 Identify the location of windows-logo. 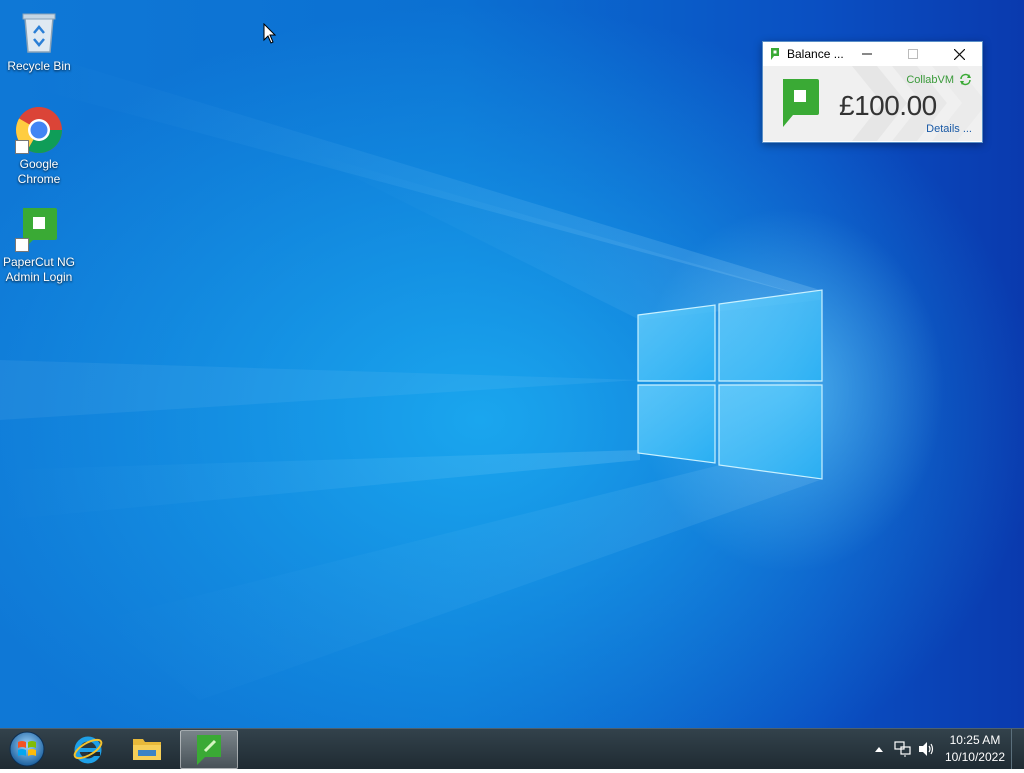
(730, 384).